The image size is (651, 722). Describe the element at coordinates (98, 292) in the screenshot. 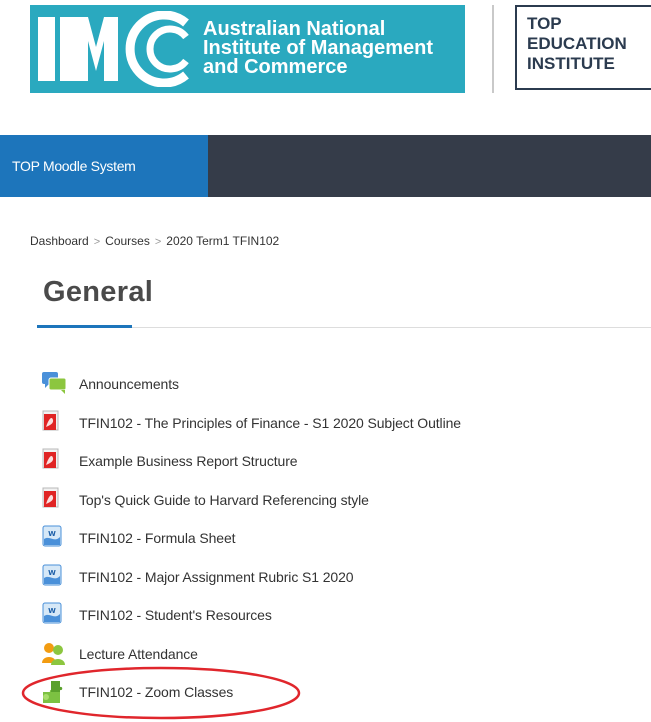

I see `section-title: General` at that location.